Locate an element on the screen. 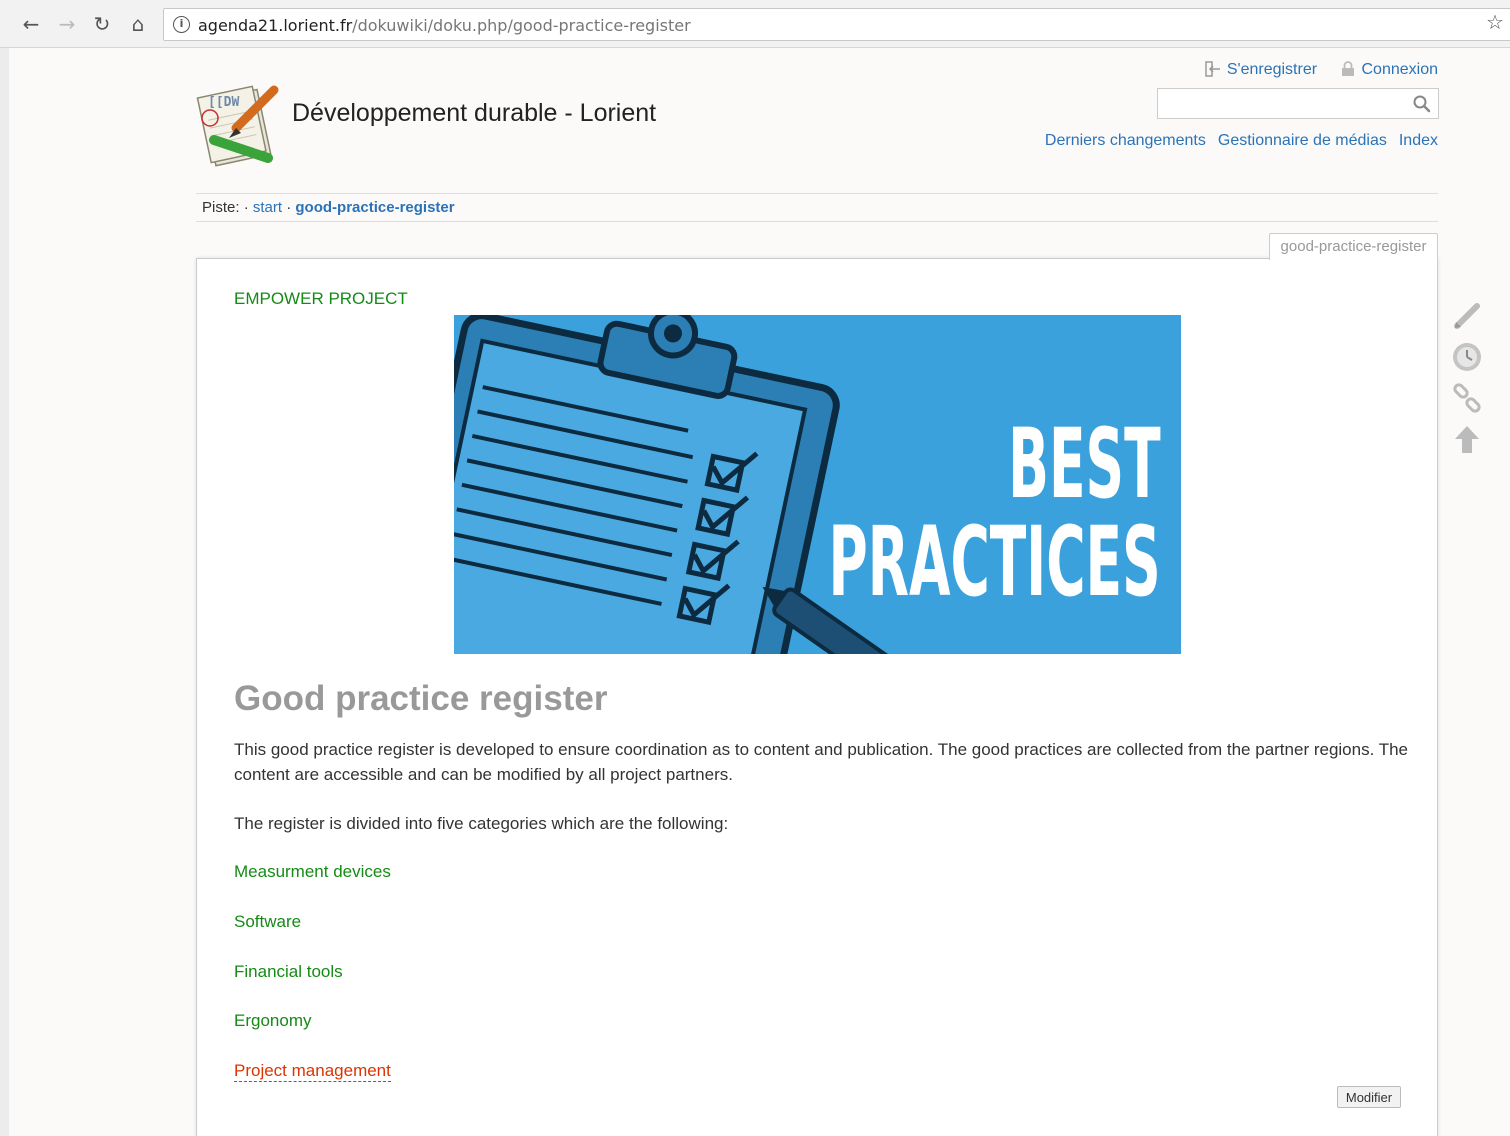 This screenshot has height=1136, width=1510. forward-arrow-icon: → is located at coordinates (67, 24).